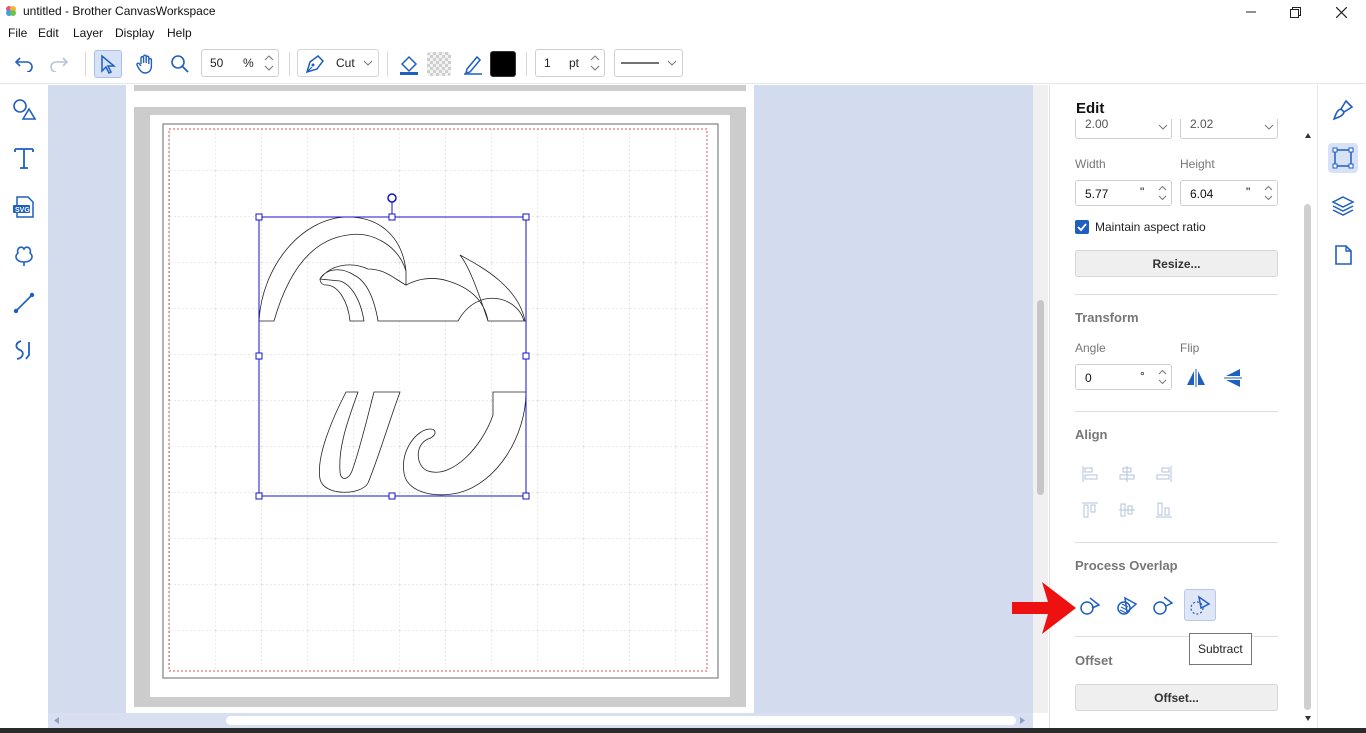 The width and height of the screenshot is (1366, 733). I want to click on rotate-handle, so click(392, 198).